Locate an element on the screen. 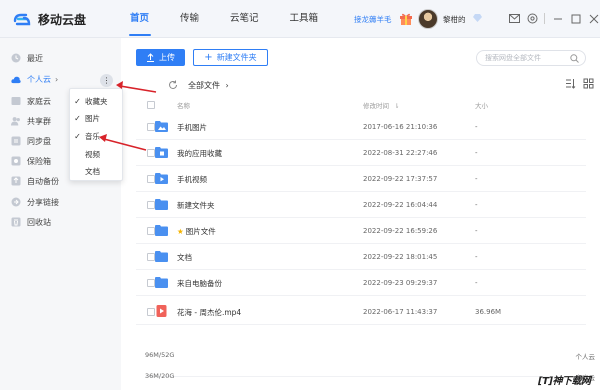 The height and width of the screenshot is (390, 600). menu-item-music: ✓ 音乐 is located at coordinates (97, 136).